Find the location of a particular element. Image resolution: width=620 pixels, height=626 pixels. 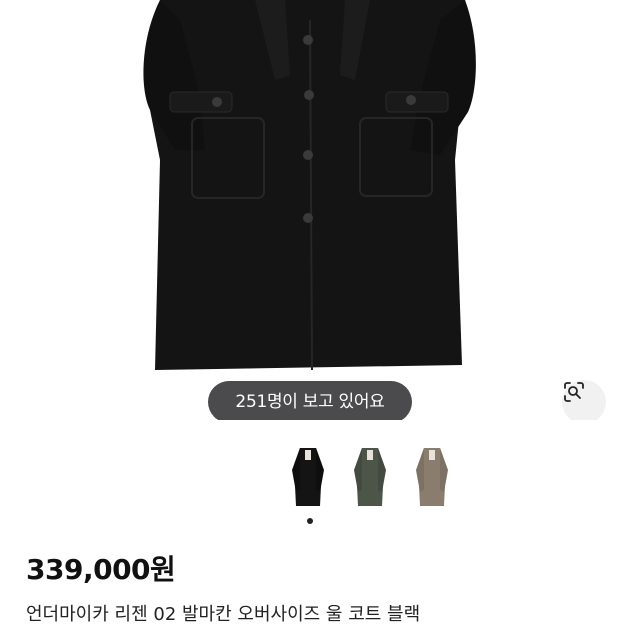

thumbnail-khaki is located at coordinates (370, 477).